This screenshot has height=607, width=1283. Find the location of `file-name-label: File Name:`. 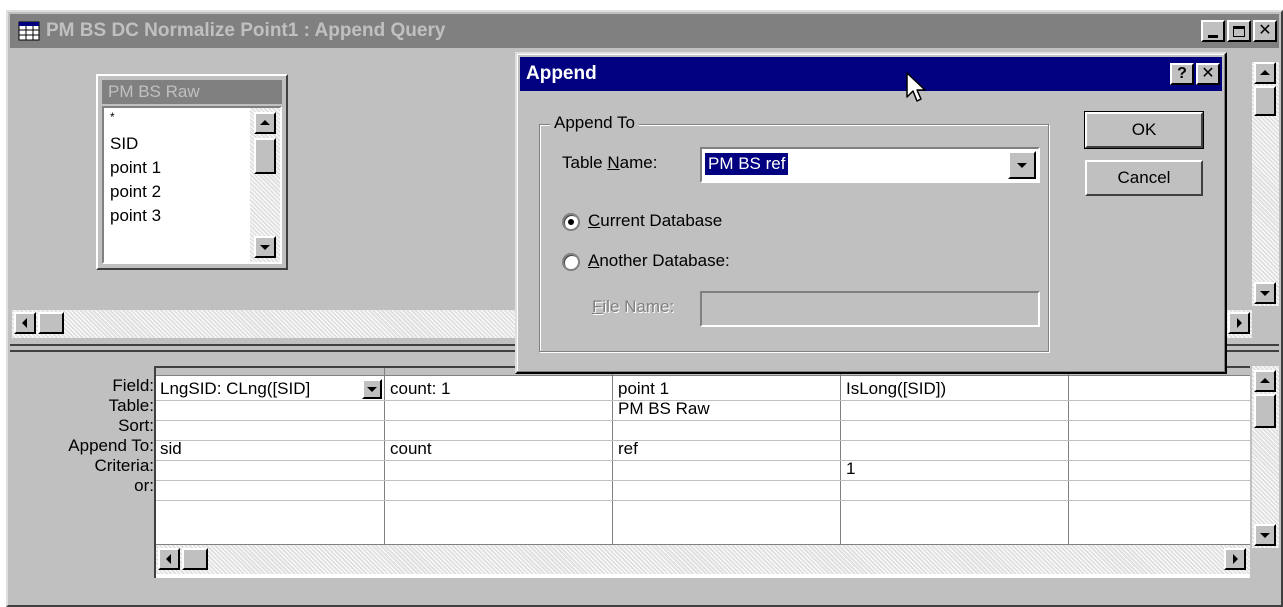

file-name-label: File Name: is located at coordinates (633, 307).